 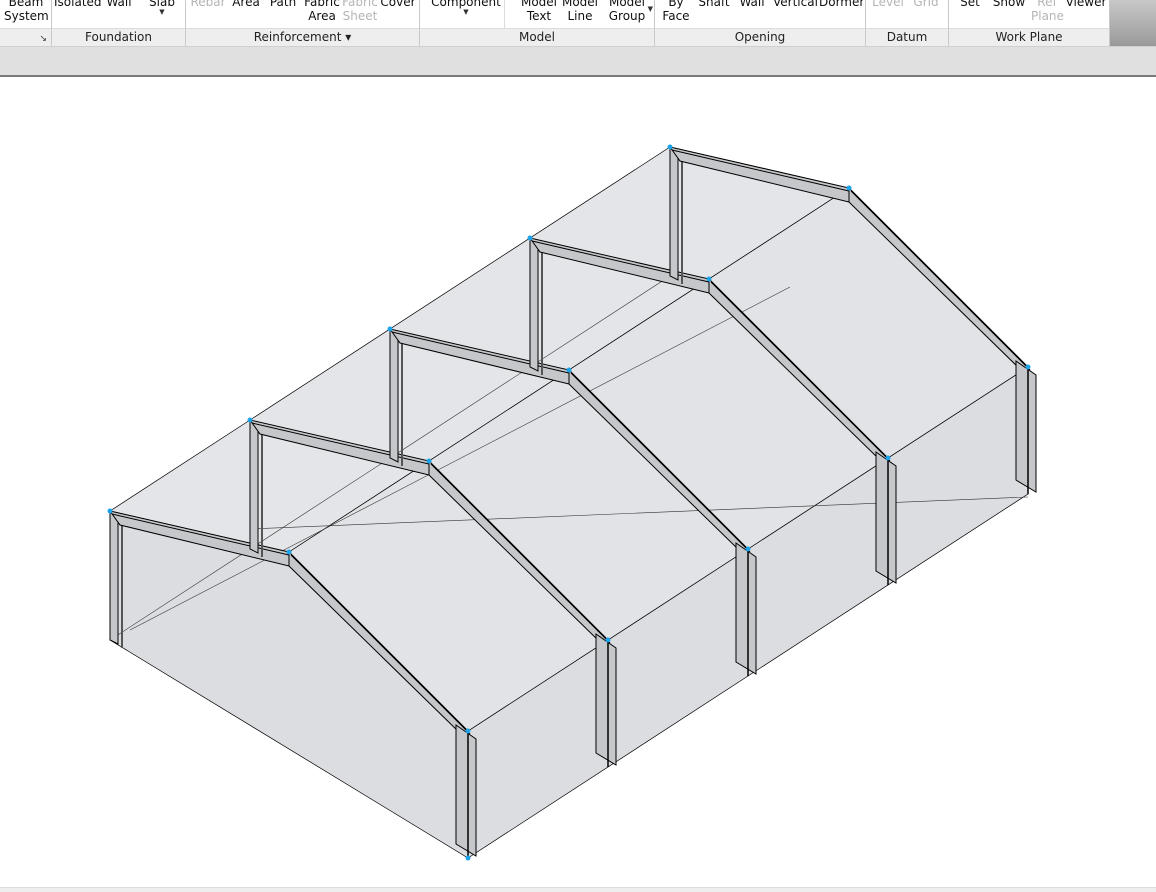 I want to click on set-work-plane-button: Set, so click(x=970, y=4).